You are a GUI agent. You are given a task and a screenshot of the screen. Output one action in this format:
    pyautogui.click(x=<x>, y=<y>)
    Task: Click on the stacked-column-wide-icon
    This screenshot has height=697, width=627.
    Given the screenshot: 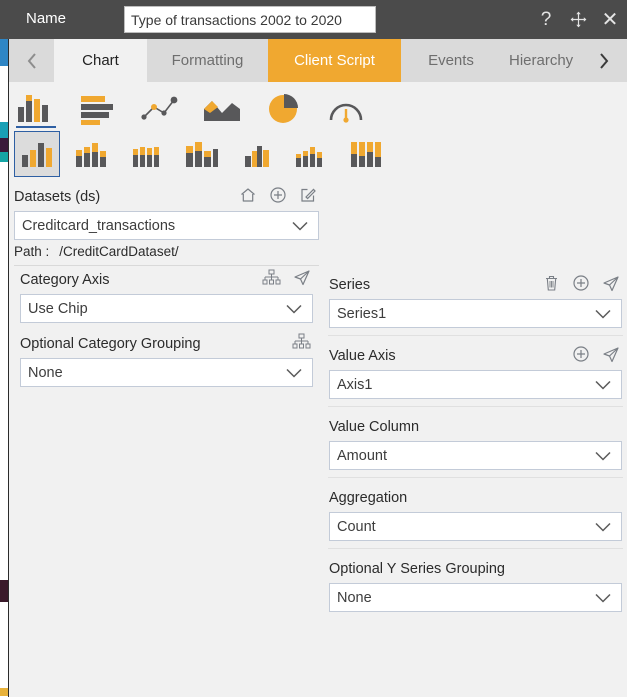 What is the action you would take?
    pyautogui.click(x=202, y=154)
    